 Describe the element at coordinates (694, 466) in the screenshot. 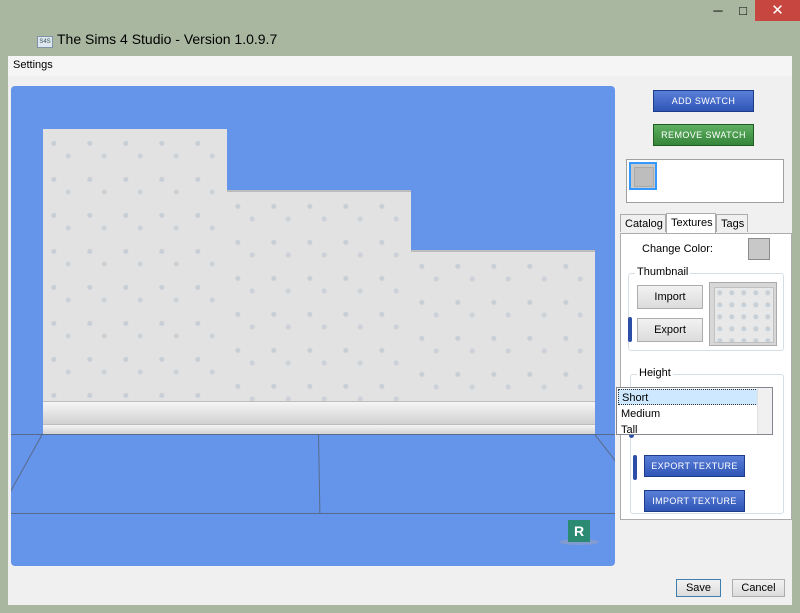

I see `export-texture-button: EXPORT TEXTURE` at that location.